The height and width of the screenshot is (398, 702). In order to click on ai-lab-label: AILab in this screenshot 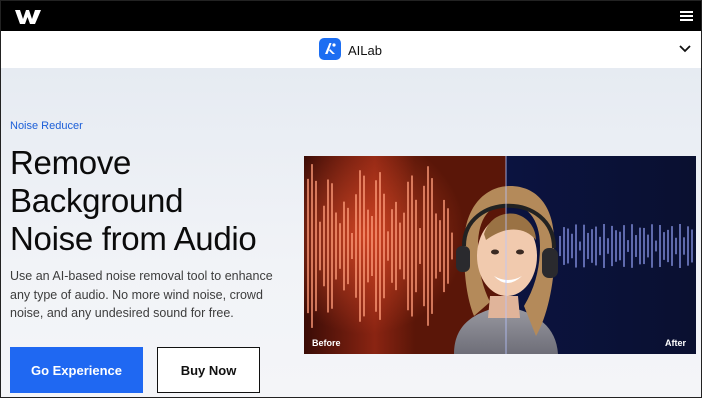, I will do `click(365, 50)`.